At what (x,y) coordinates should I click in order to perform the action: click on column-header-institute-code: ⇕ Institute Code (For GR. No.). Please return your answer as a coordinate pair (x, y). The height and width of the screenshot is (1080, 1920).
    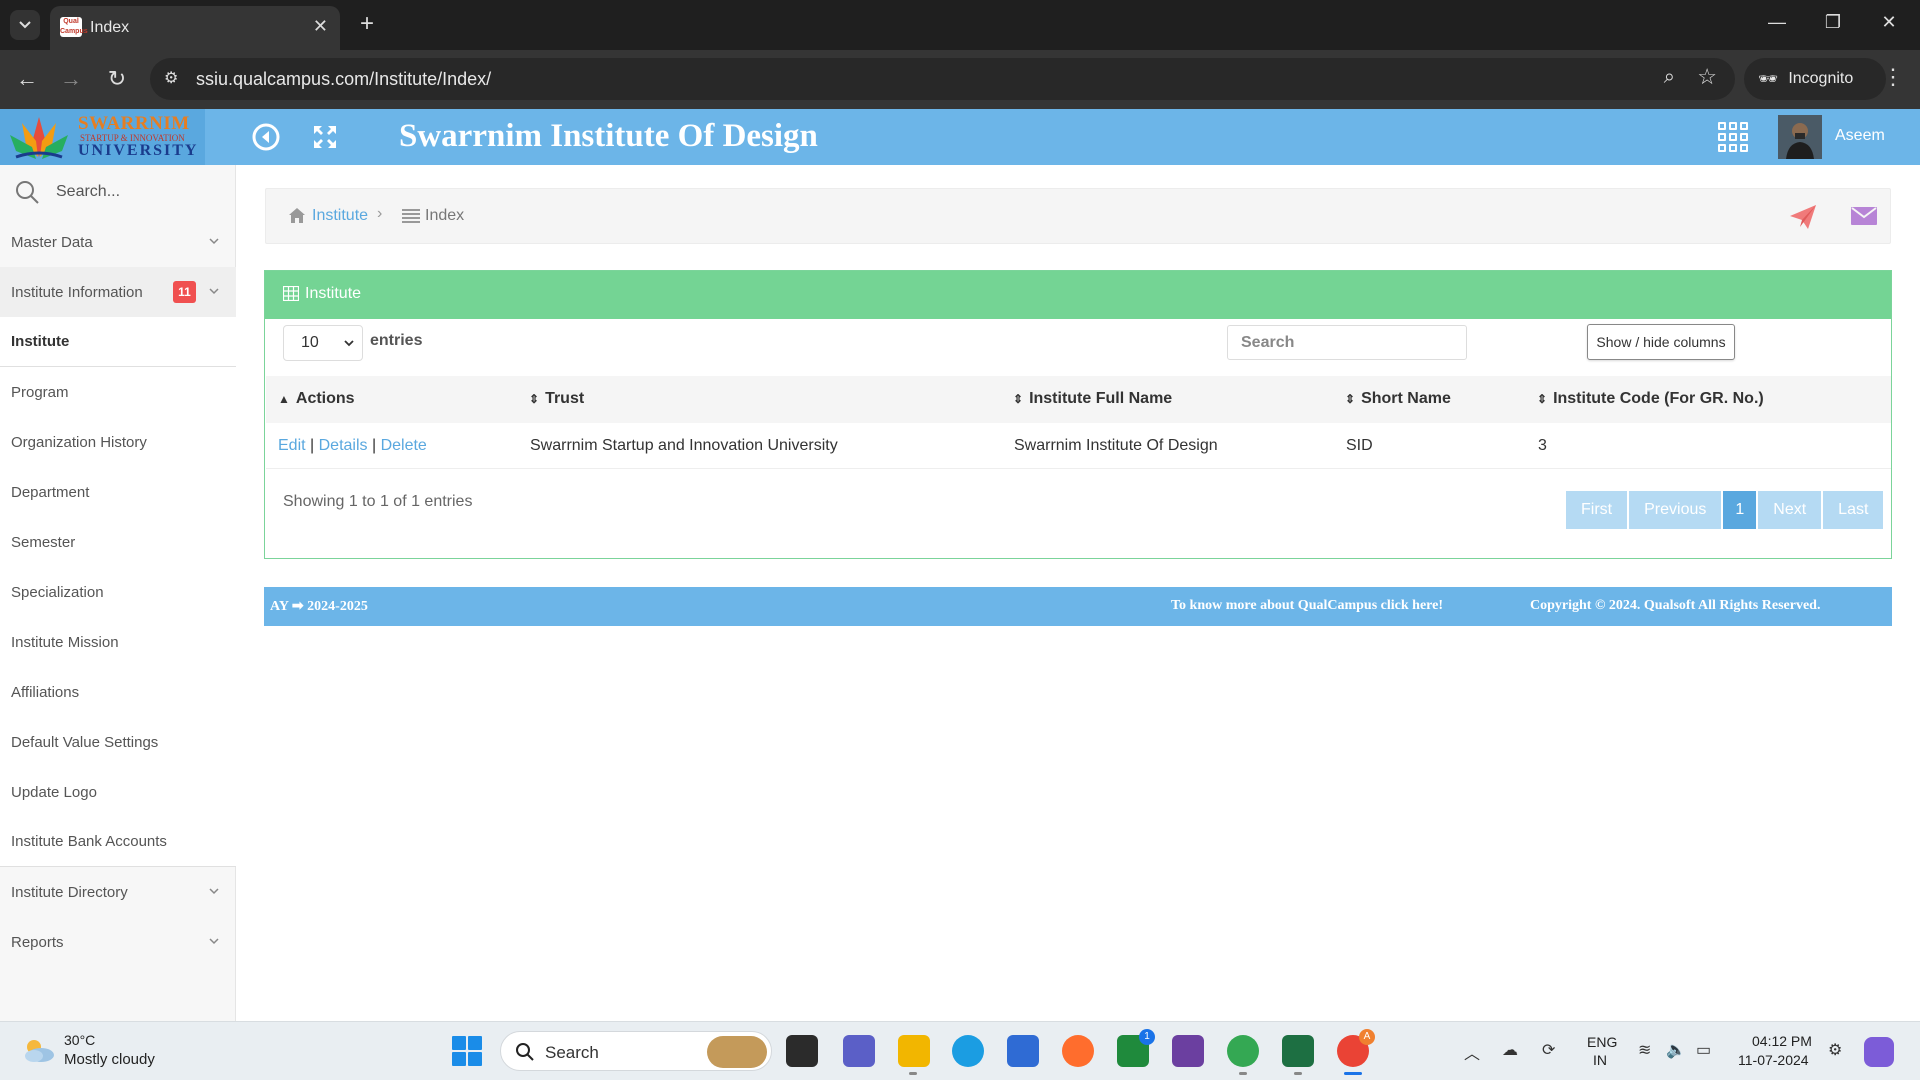
    Looking at the image, I should click on (1650, 399).